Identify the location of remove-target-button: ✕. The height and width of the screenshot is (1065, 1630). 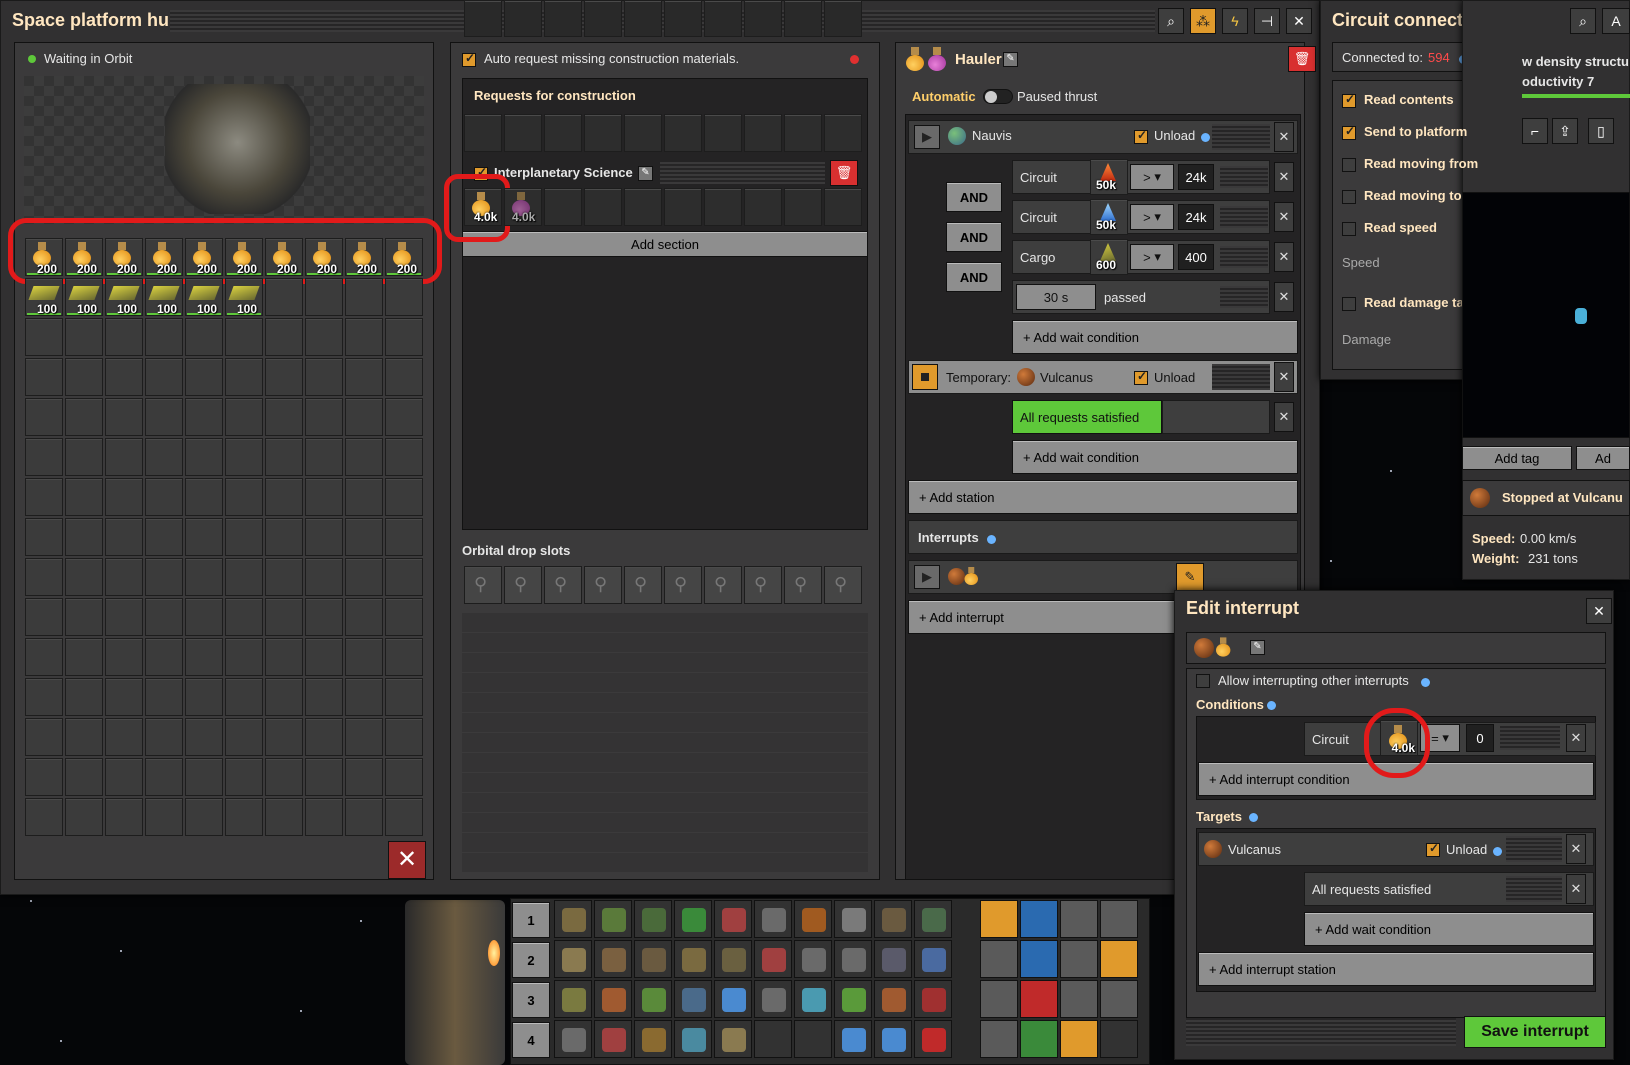
(1576, 849).